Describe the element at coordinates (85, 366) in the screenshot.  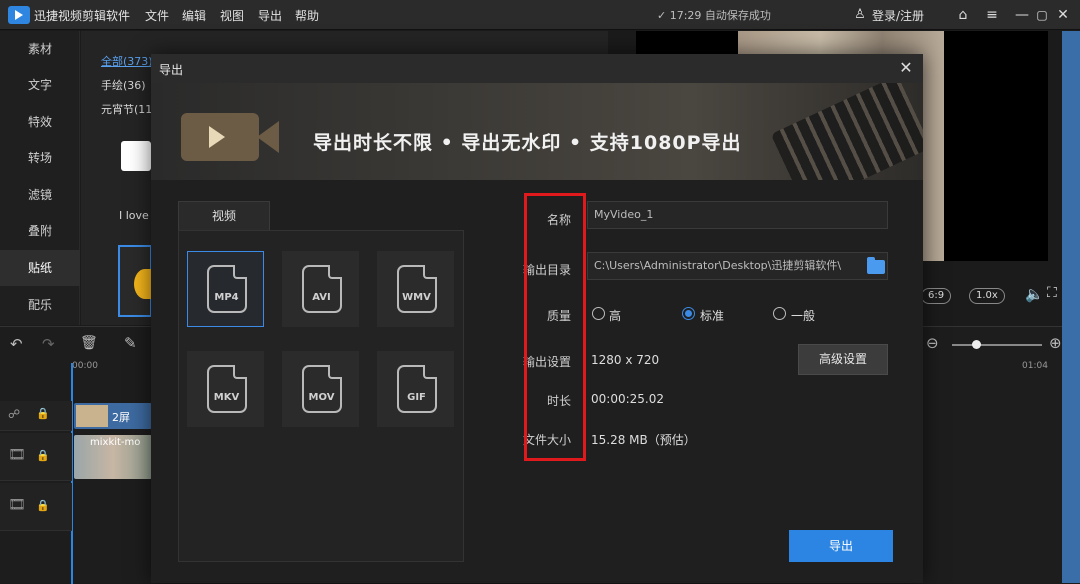
I see `time-start: 00:00` at that location.